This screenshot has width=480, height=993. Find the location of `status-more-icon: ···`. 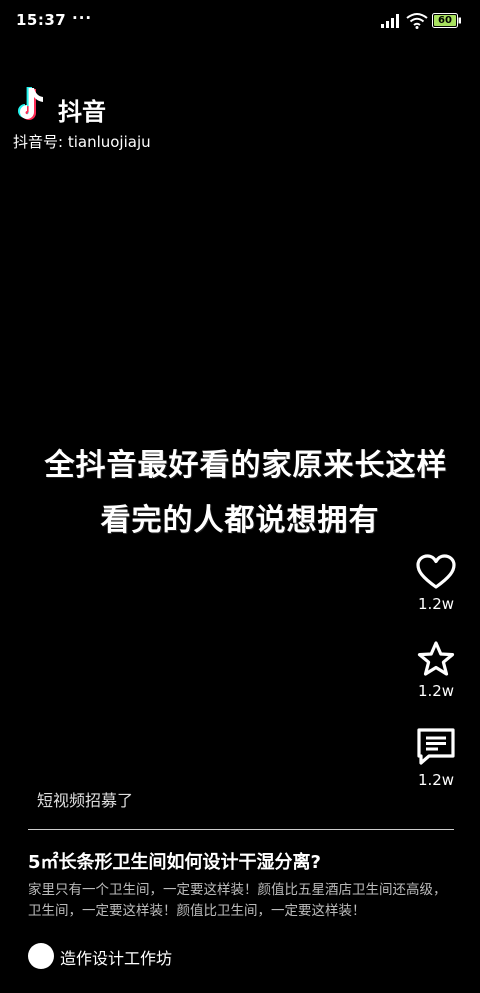

status-more-icon: ··· is located at coordinates (82, 18).